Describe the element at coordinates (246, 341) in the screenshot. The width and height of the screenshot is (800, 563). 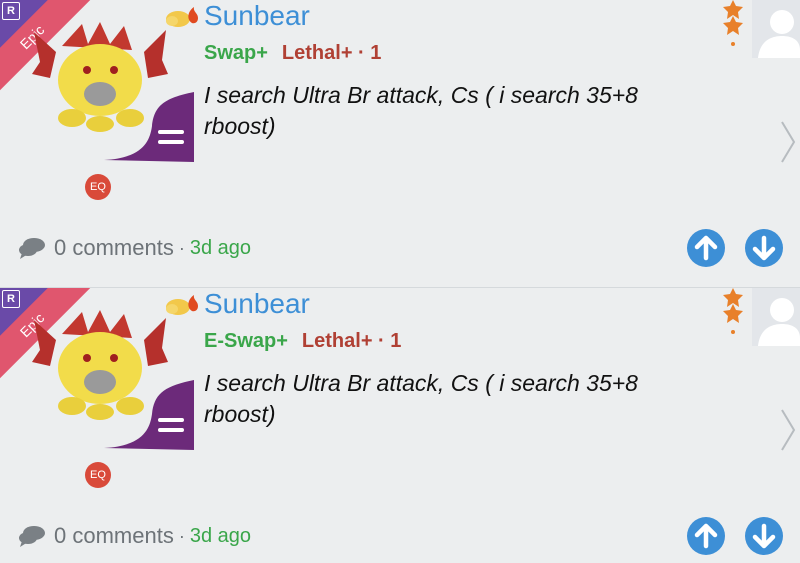
I see `swap-tag: E-Swap+` at that location.